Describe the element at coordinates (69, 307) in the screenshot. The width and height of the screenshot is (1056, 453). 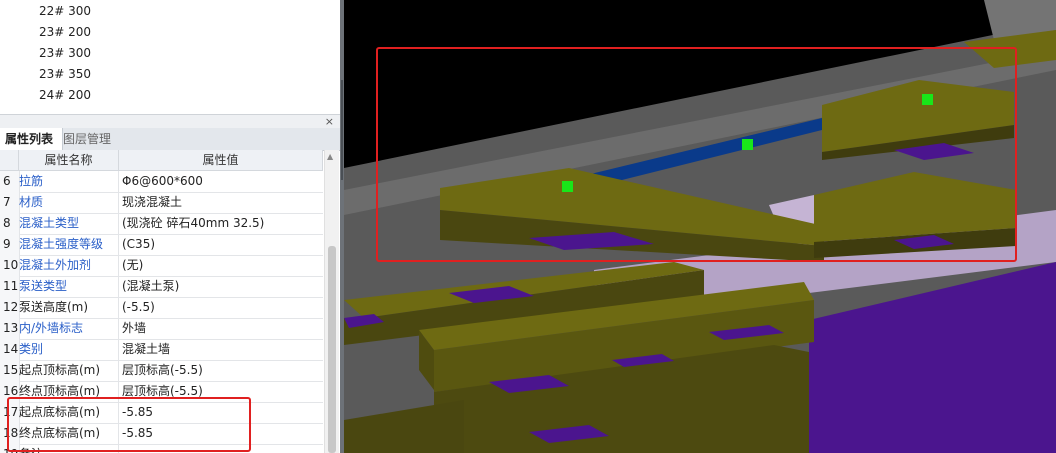
I see `property-name: 泵送高度(m)` at that location.